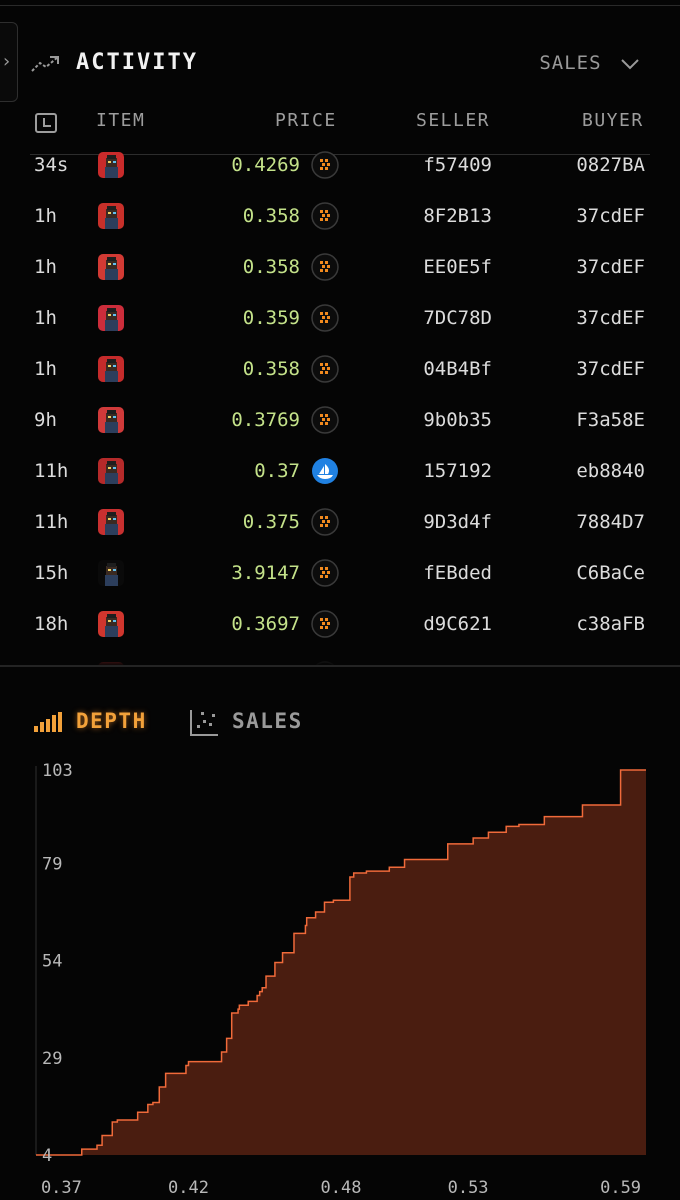  What do you see at coordinates (457, 522) in the screenshot?
I see `row-seller: 9D3d4f` at bounding box center [457, 522].